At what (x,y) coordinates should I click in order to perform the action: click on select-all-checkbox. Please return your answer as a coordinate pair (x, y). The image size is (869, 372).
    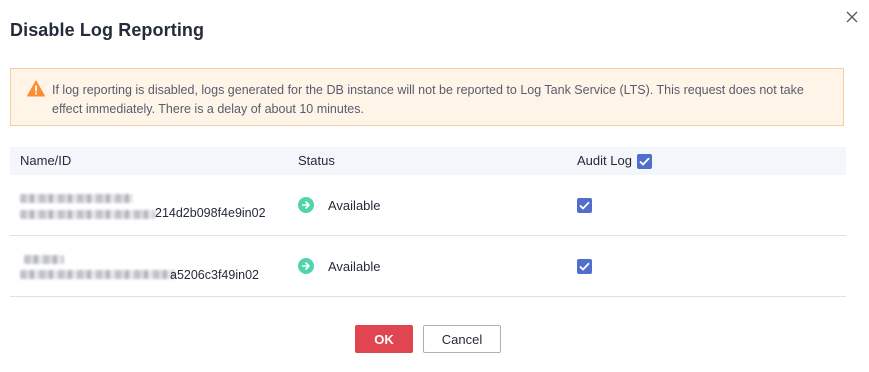
    Looking at the image, I should click on (644, 161).